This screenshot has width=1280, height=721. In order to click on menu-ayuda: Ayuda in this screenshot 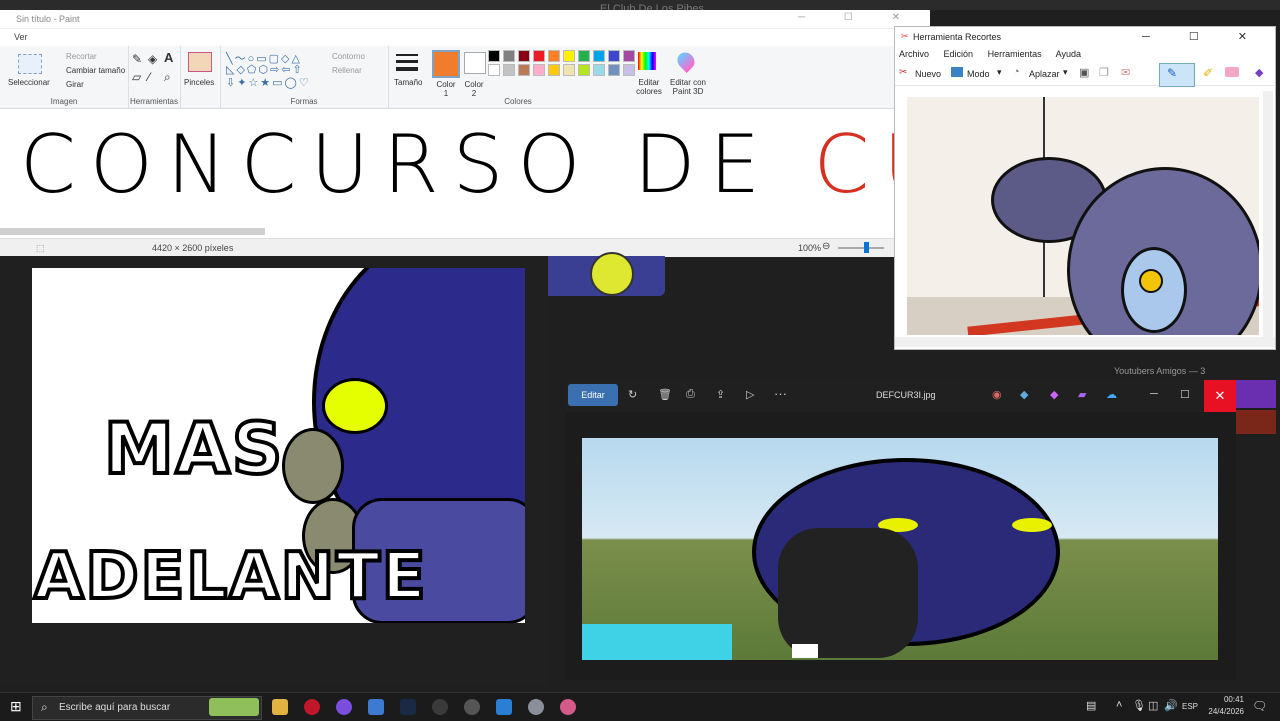, I will do `click(1068, 54)`.